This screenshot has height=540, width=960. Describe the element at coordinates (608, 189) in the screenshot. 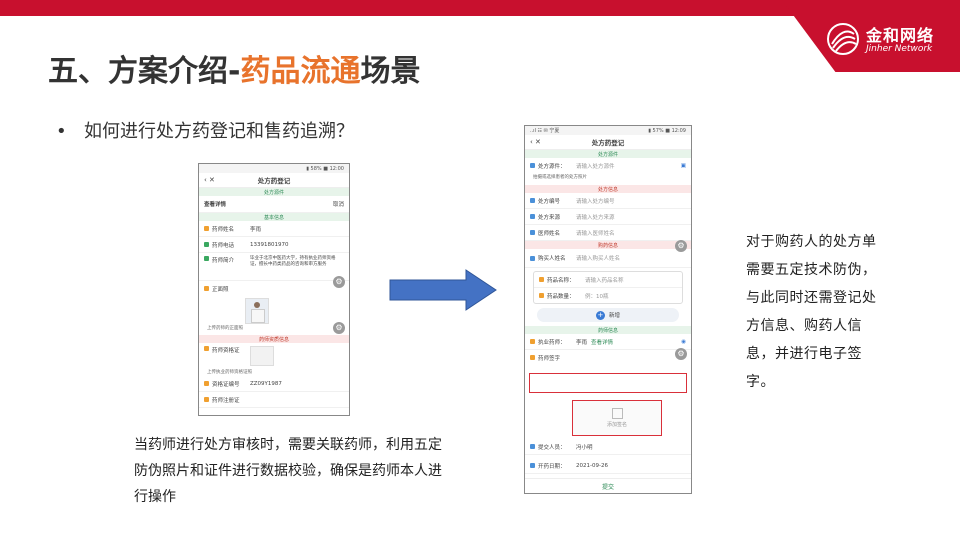

I see `section-band-info: 处方信息` at that location.